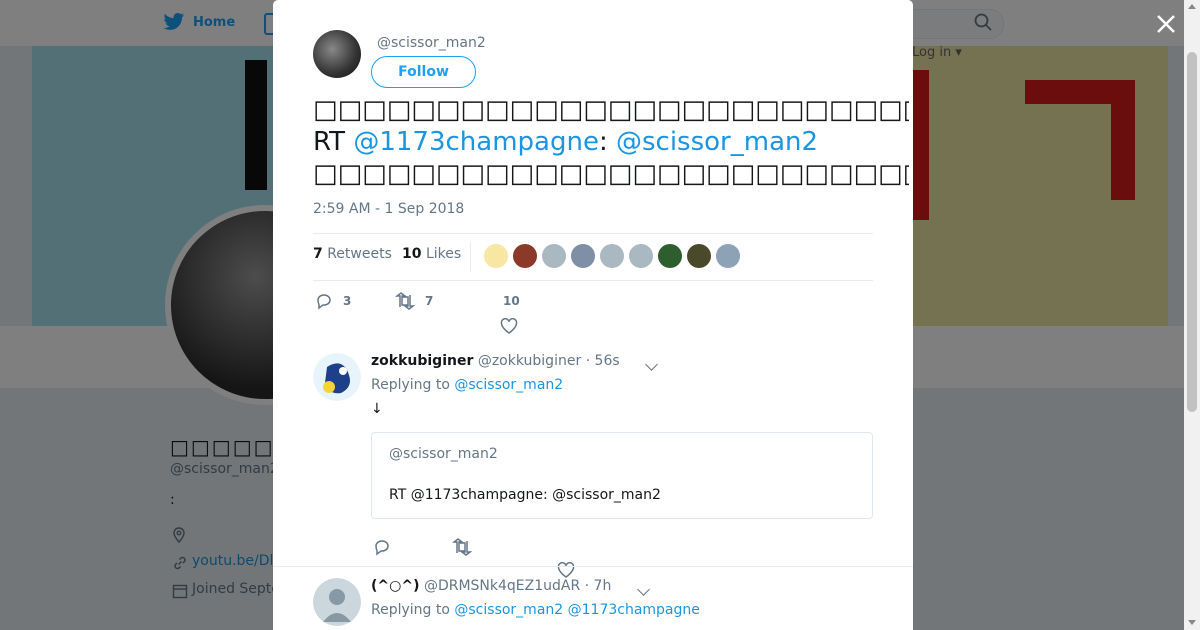 The image size is (1200, 630). Describe the element at coordinates (476, 142) in the screenshot. I see `tweet-mention: @1173champagne` at that location.